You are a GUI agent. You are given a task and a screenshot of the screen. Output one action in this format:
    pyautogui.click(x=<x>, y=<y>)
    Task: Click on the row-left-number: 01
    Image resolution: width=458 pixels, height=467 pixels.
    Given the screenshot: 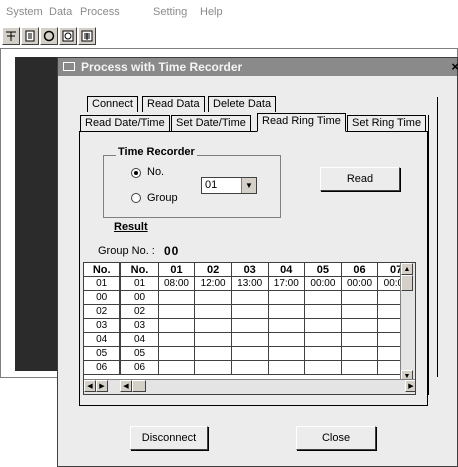 What is the action you would take?
    pyautogui.click(x=102, y=283)
    